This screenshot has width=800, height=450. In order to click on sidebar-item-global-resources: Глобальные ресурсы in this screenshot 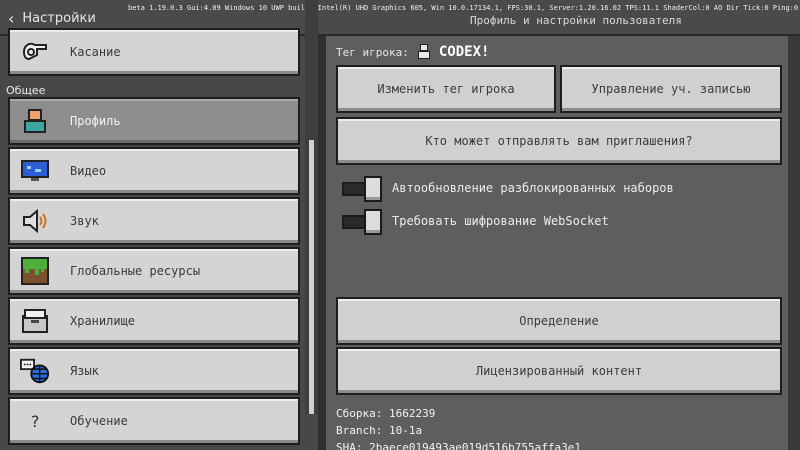, I will do `click(154, 271)`.